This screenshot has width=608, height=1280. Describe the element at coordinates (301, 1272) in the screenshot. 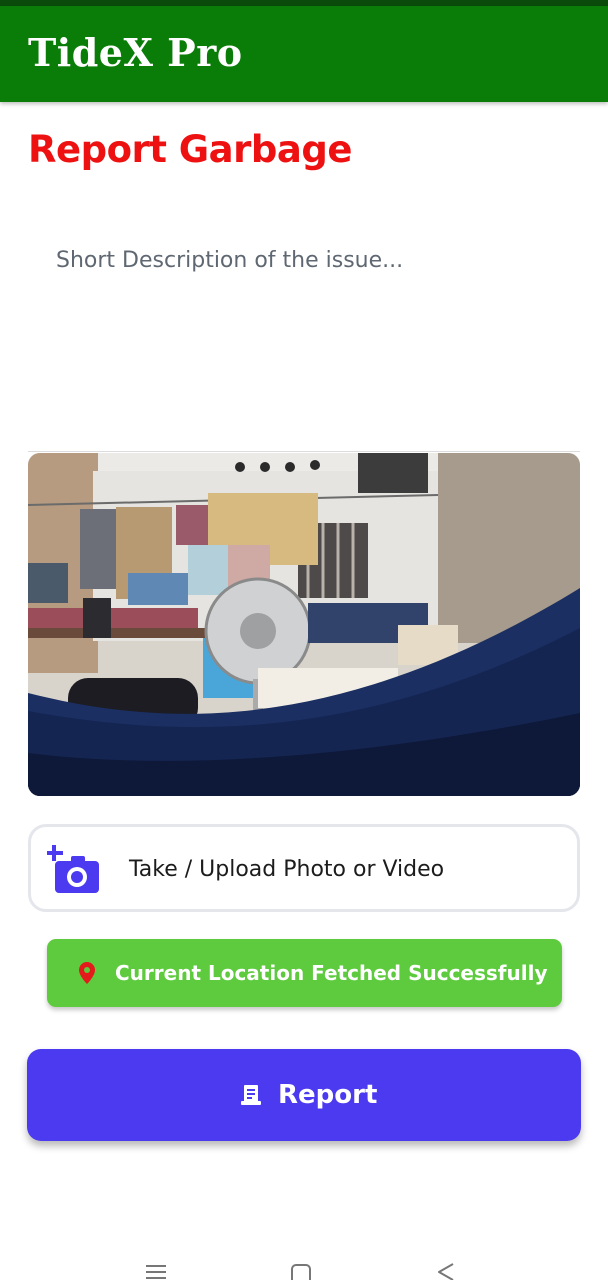

I see `home-icon` at that location.